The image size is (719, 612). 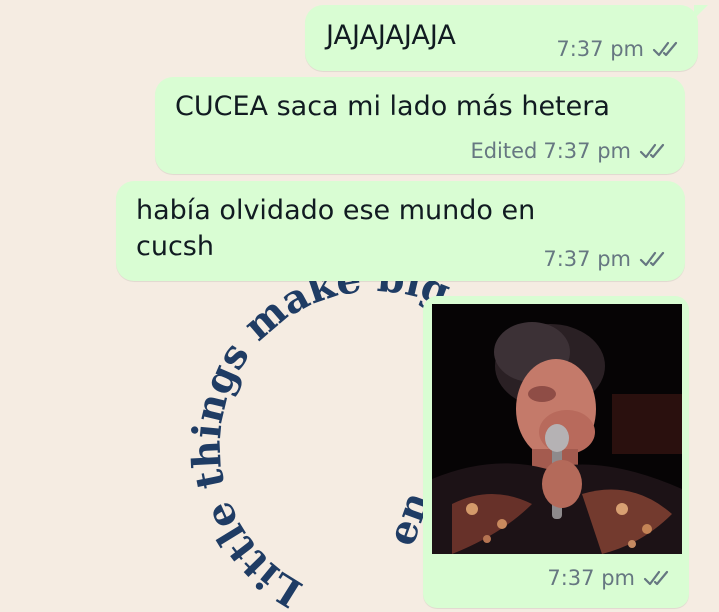 I want to click on bubble-tail, so click(x=701, y=12).